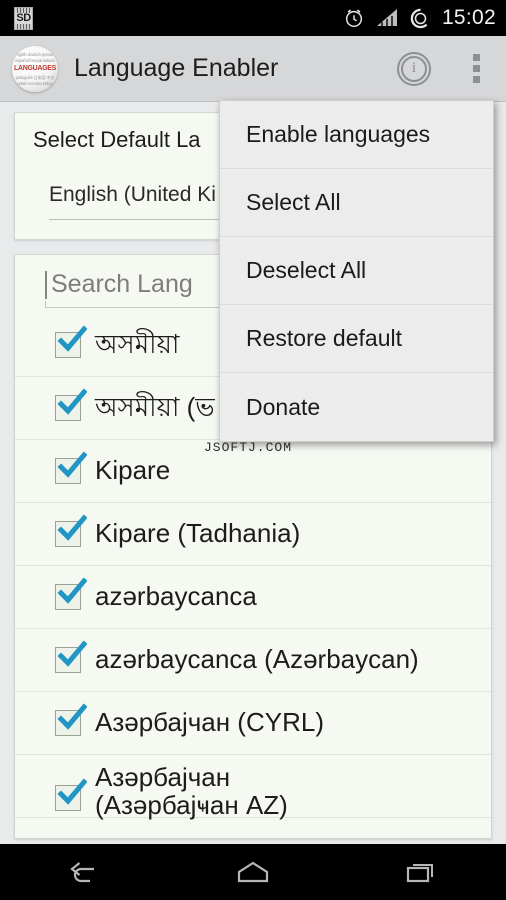 The height and width of the screenshot is (900, 506). I want to click on signal-bars-icon, so click(386, 17).